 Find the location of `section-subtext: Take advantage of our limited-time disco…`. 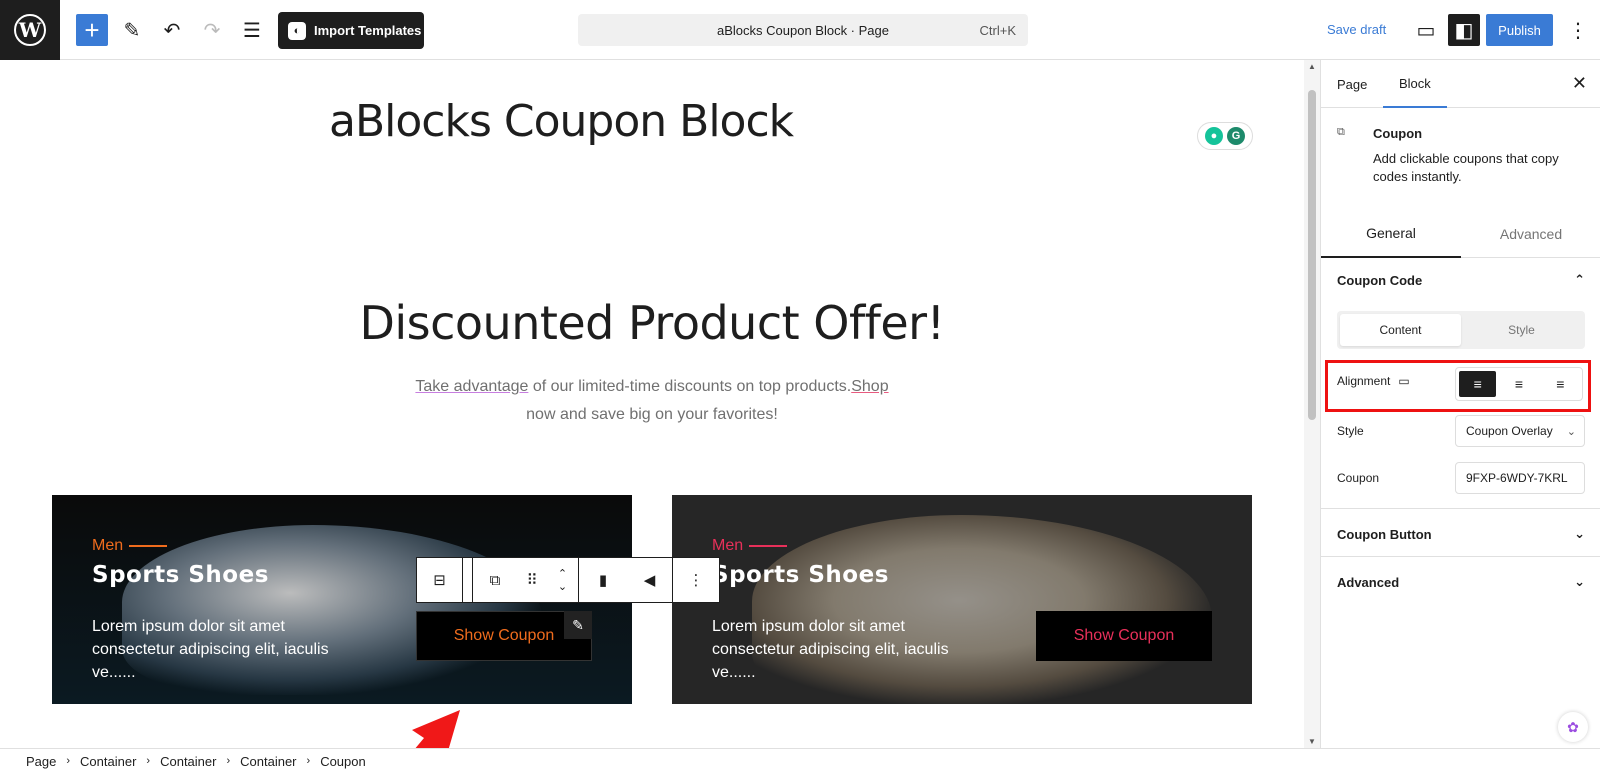

section-subtext: Take advantage of our limited-time disco… is located at coordinates (652, 401).